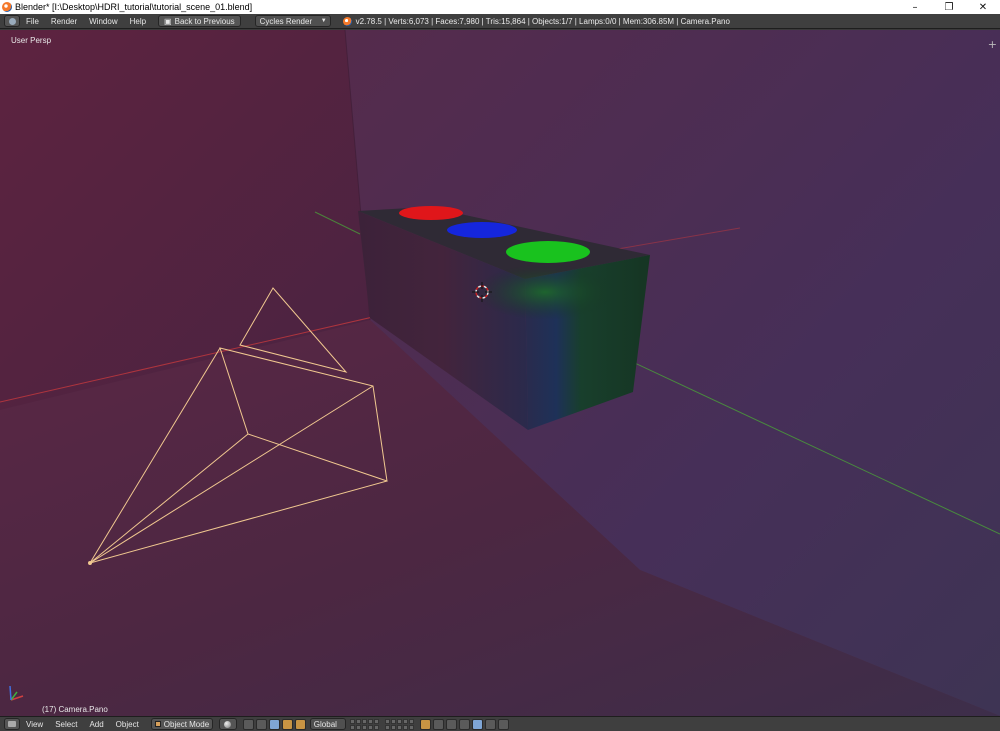 The width and height of the screenshot is (1000, 731). Describe the element at coordinates (64, 21) in the screenshot. I see `menu-render: Render` at that location.